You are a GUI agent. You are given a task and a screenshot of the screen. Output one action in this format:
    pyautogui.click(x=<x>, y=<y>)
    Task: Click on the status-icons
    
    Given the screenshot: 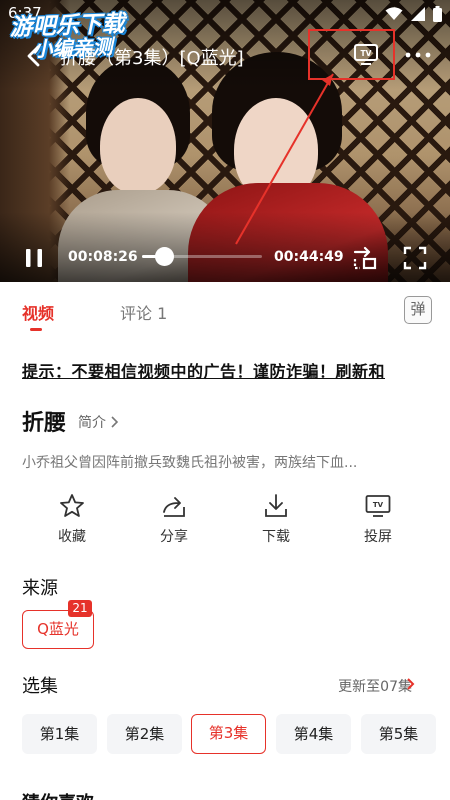 What is the action you would take?
    pyautogui.click(x=413, y=14)
    